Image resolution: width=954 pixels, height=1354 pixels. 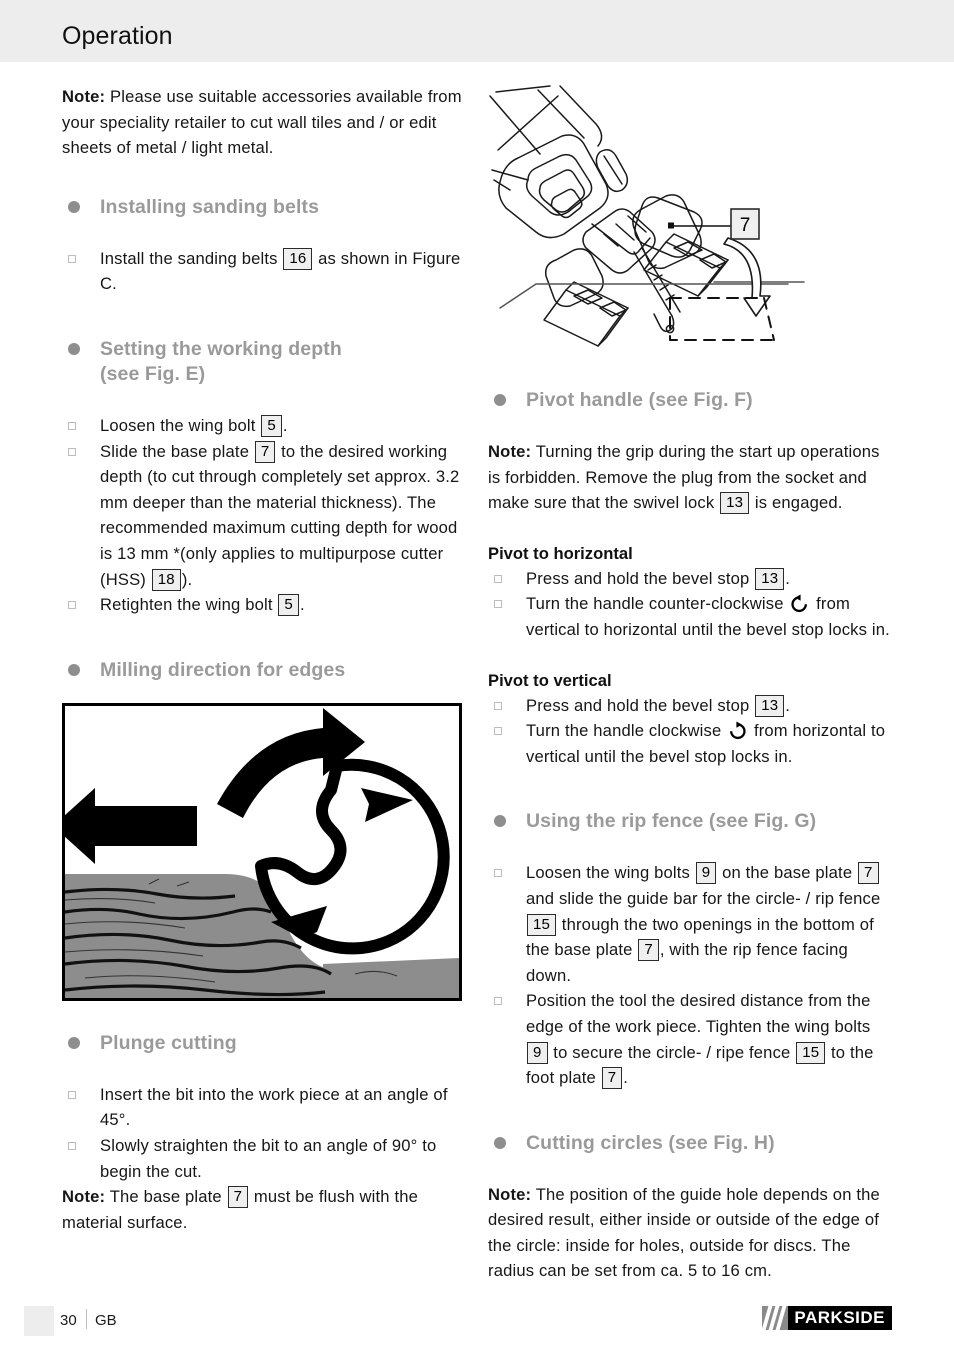 I want to click on ref-box: 16, so click(x=298, y=258).